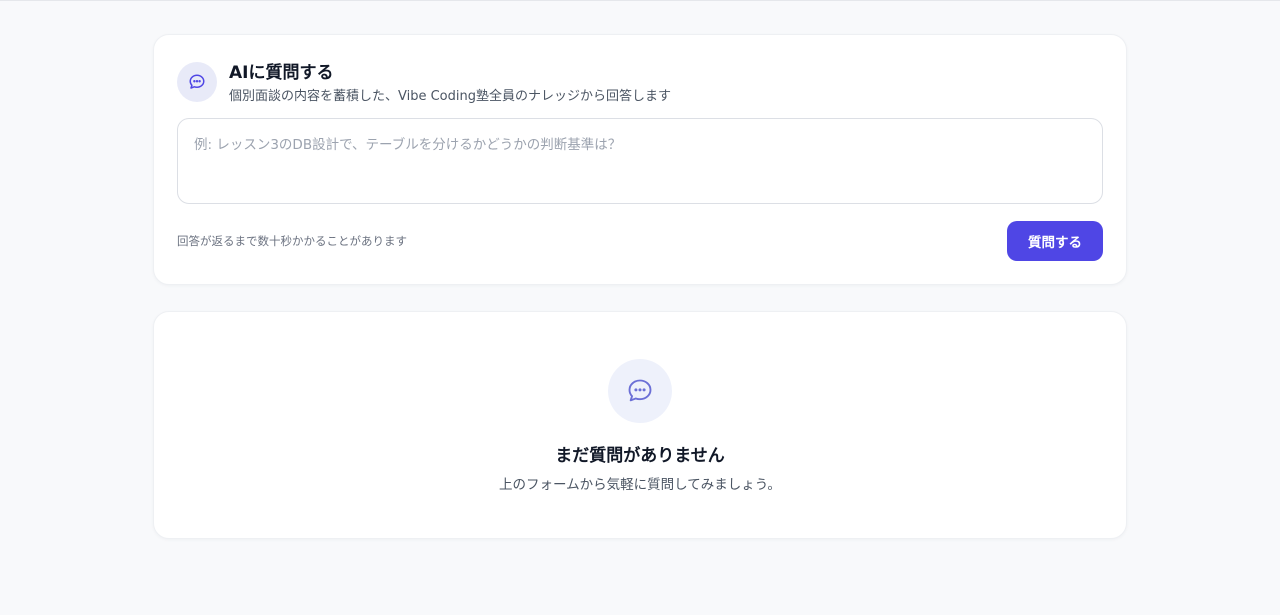  I want to click on top-divider, so click(640, 0).